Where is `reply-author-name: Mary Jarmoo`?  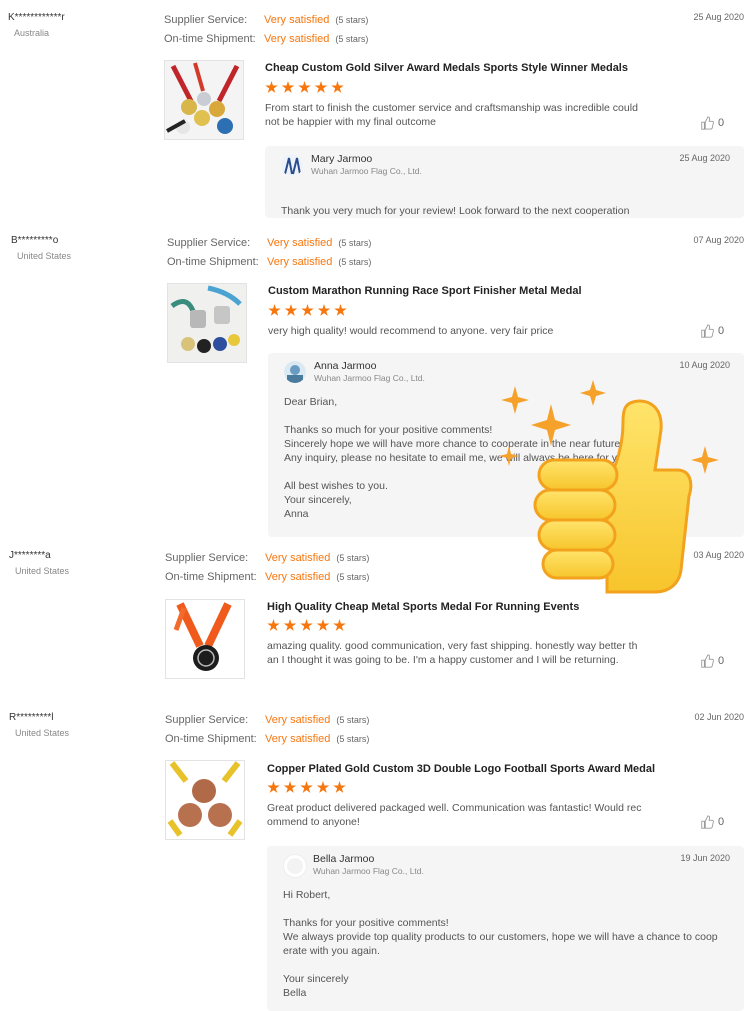 reply-author-name: Mary Jarmoo is located at coordinates (342, 159).